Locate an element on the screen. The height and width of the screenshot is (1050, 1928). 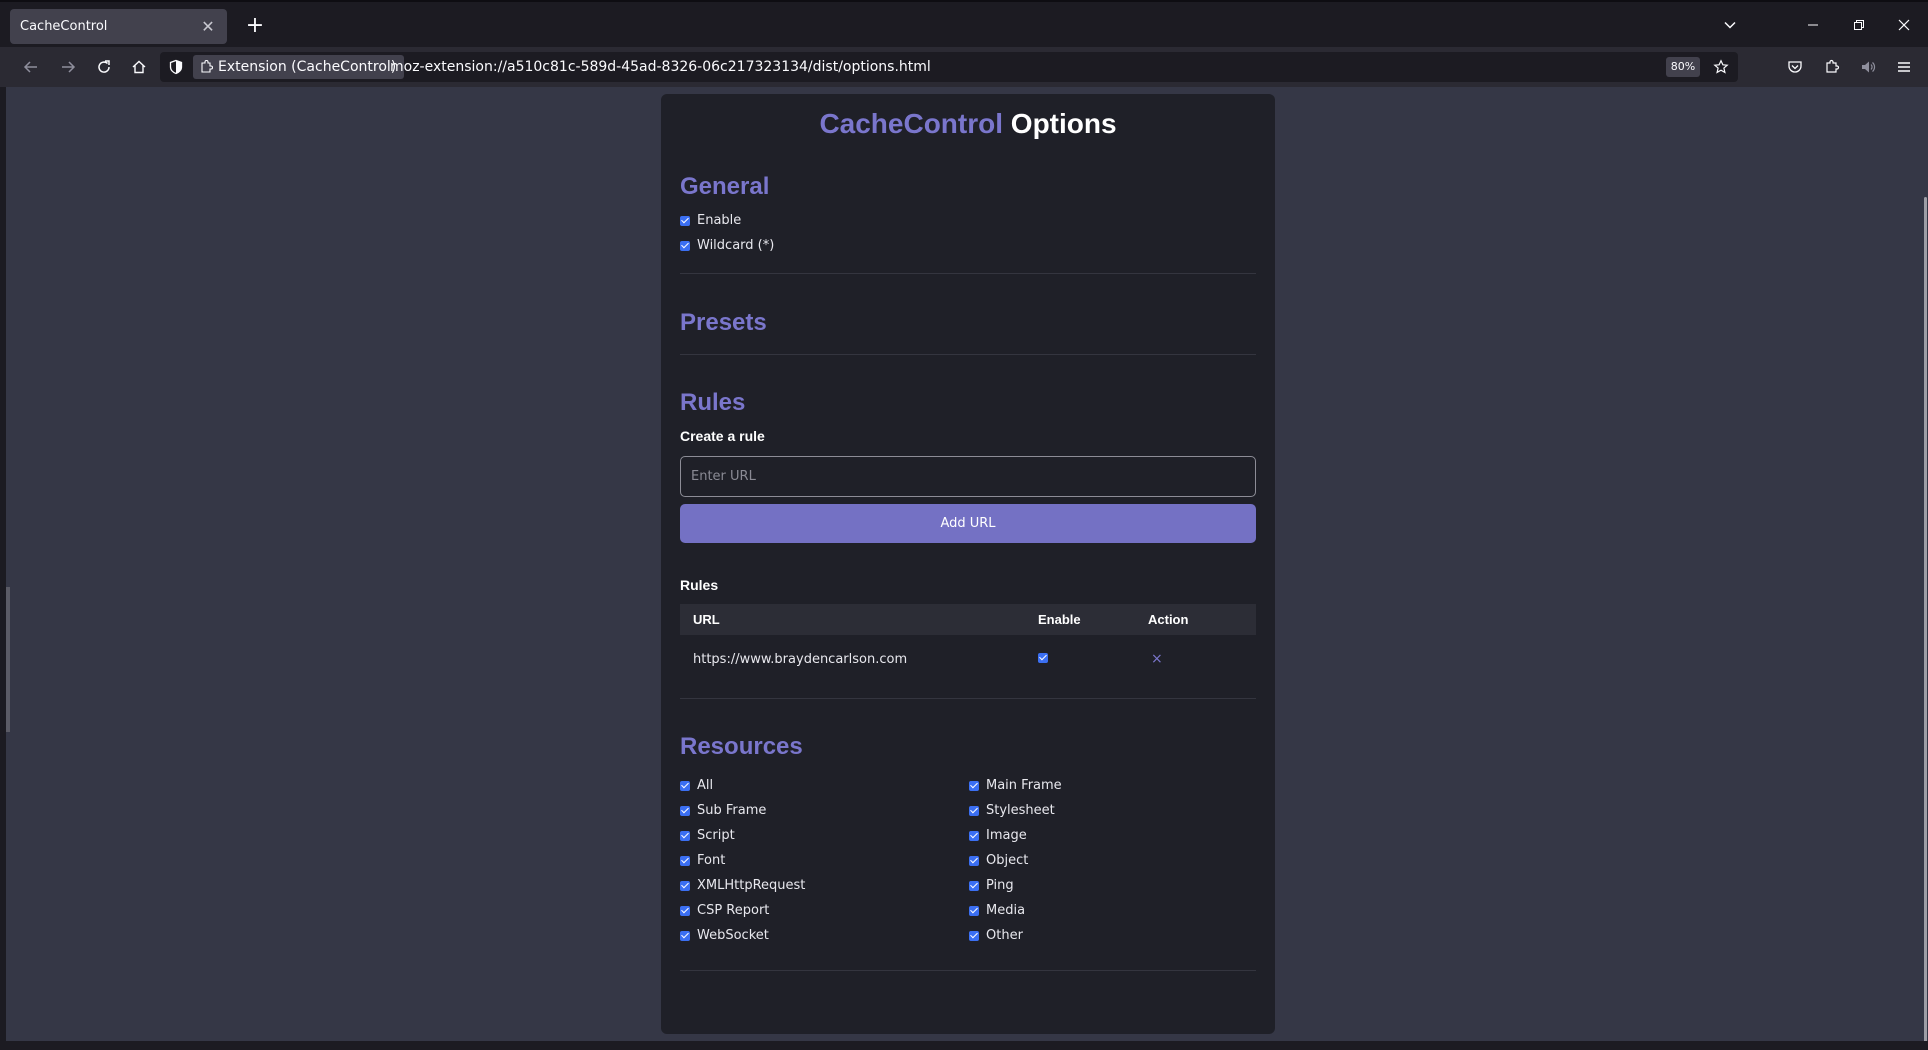
checkbox-label: All is located at coordinates (705, 785).